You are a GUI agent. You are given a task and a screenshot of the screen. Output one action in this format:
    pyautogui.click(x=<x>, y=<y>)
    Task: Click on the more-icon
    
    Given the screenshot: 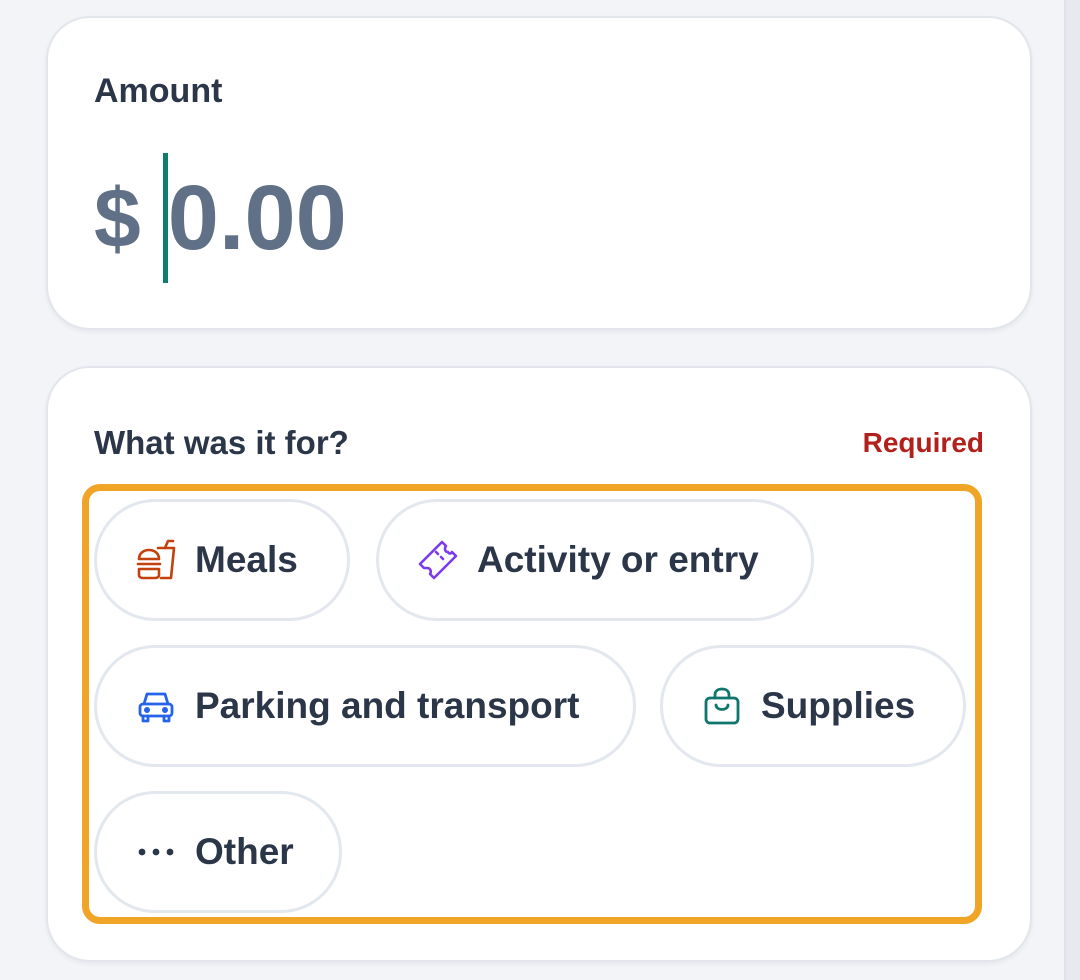 What is the action you would take?
    pyautogui.click(x=156, y=852)
    